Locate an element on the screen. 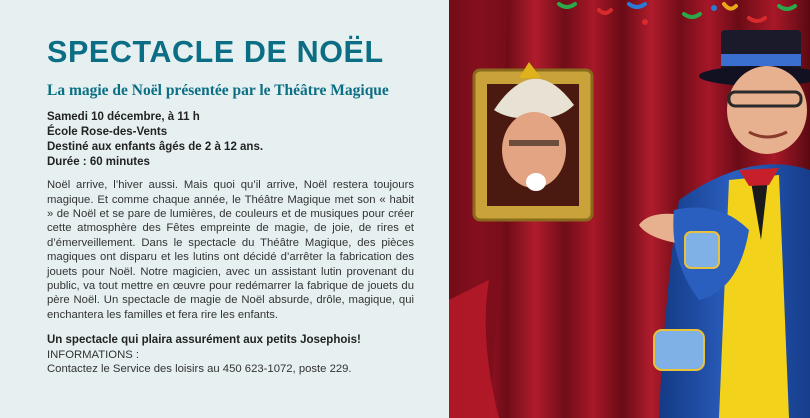 The image size is (810, 418). event-audience: Destiné aux enfants âgés de 2 à 12 ans. is located at coordinates (155, 147).